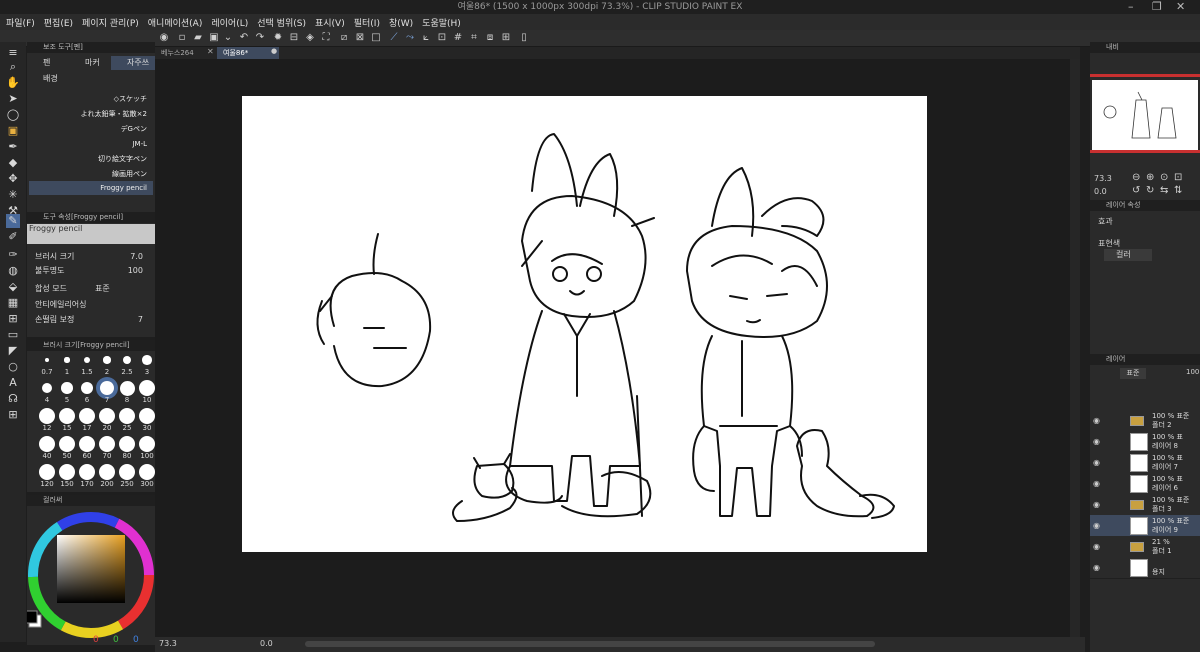 Image resolution: width=1200 pixels, height=652 pixels. What do you see at coordinates (1178, 177) in the screenshot?
I see `fit-icon: ⊡` at bounding box center [1178, 177].